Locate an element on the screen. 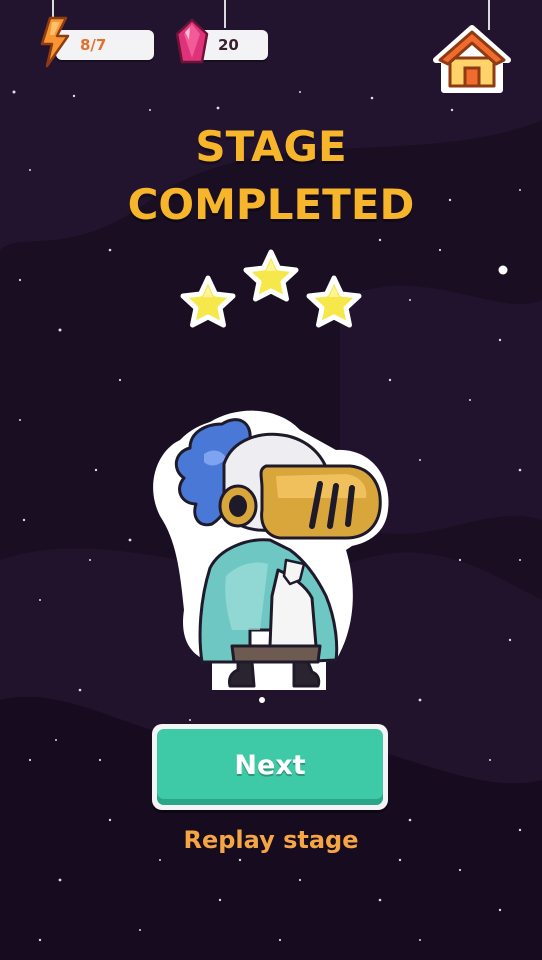 Image resolution: width=542 pixels, height=960 pixels. gem-value: 20 is located at coordinates (228, 45).